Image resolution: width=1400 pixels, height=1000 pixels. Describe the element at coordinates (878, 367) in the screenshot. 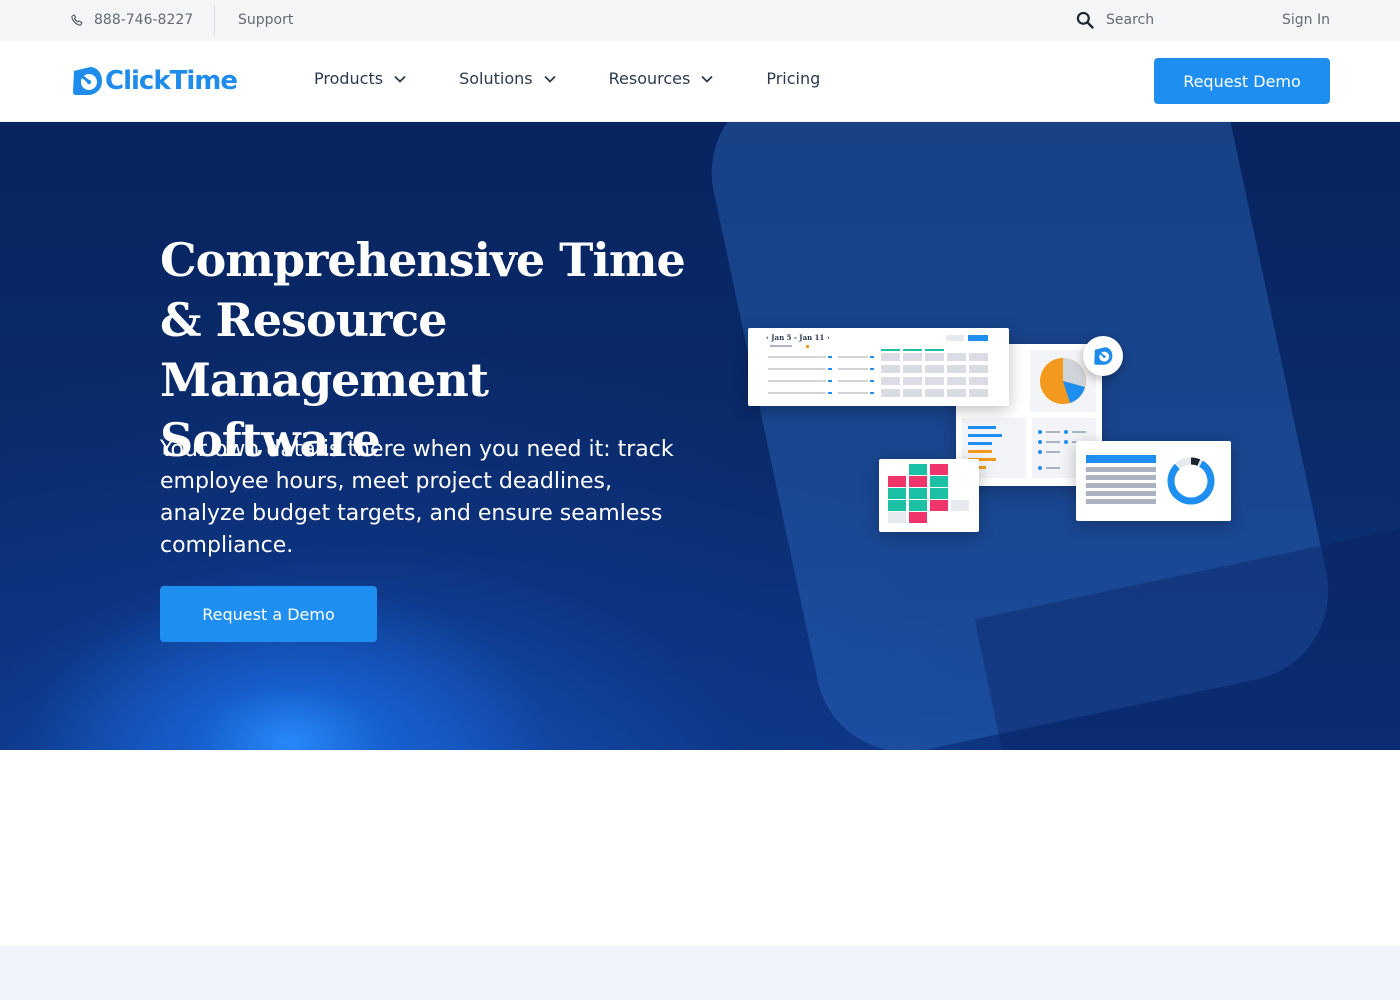

I see `timesheet-card: ‹ Jan 5 - Jan 11 ›` at that location.